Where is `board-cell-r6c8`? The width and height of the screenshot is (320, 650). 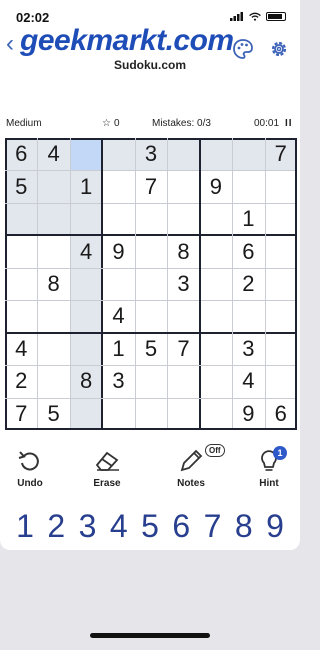 board-cell-r6c8 is located at coordinates (248, 316).